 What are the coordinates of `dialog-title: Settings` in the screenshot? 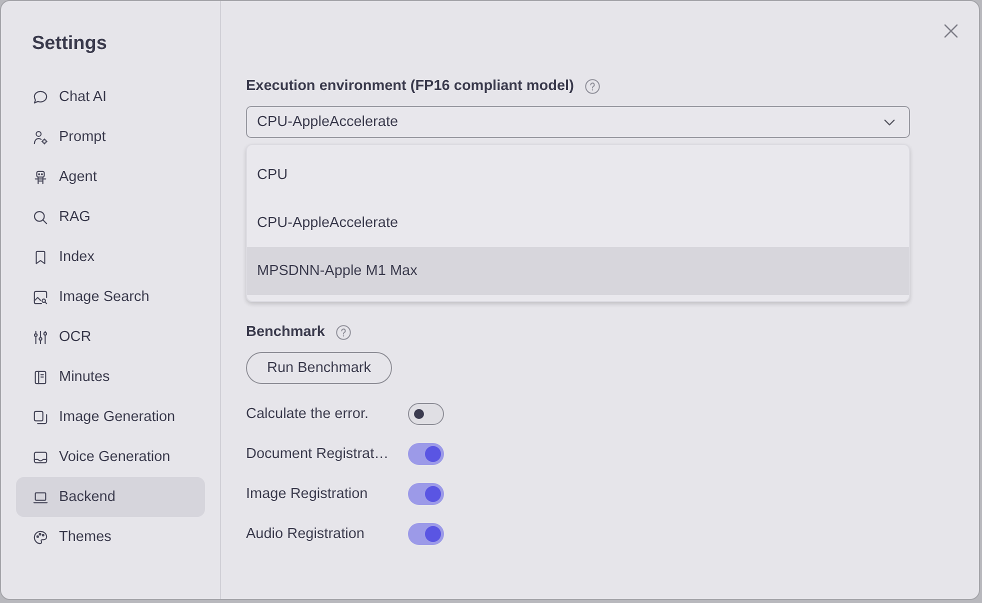 It's located at (69, 44).